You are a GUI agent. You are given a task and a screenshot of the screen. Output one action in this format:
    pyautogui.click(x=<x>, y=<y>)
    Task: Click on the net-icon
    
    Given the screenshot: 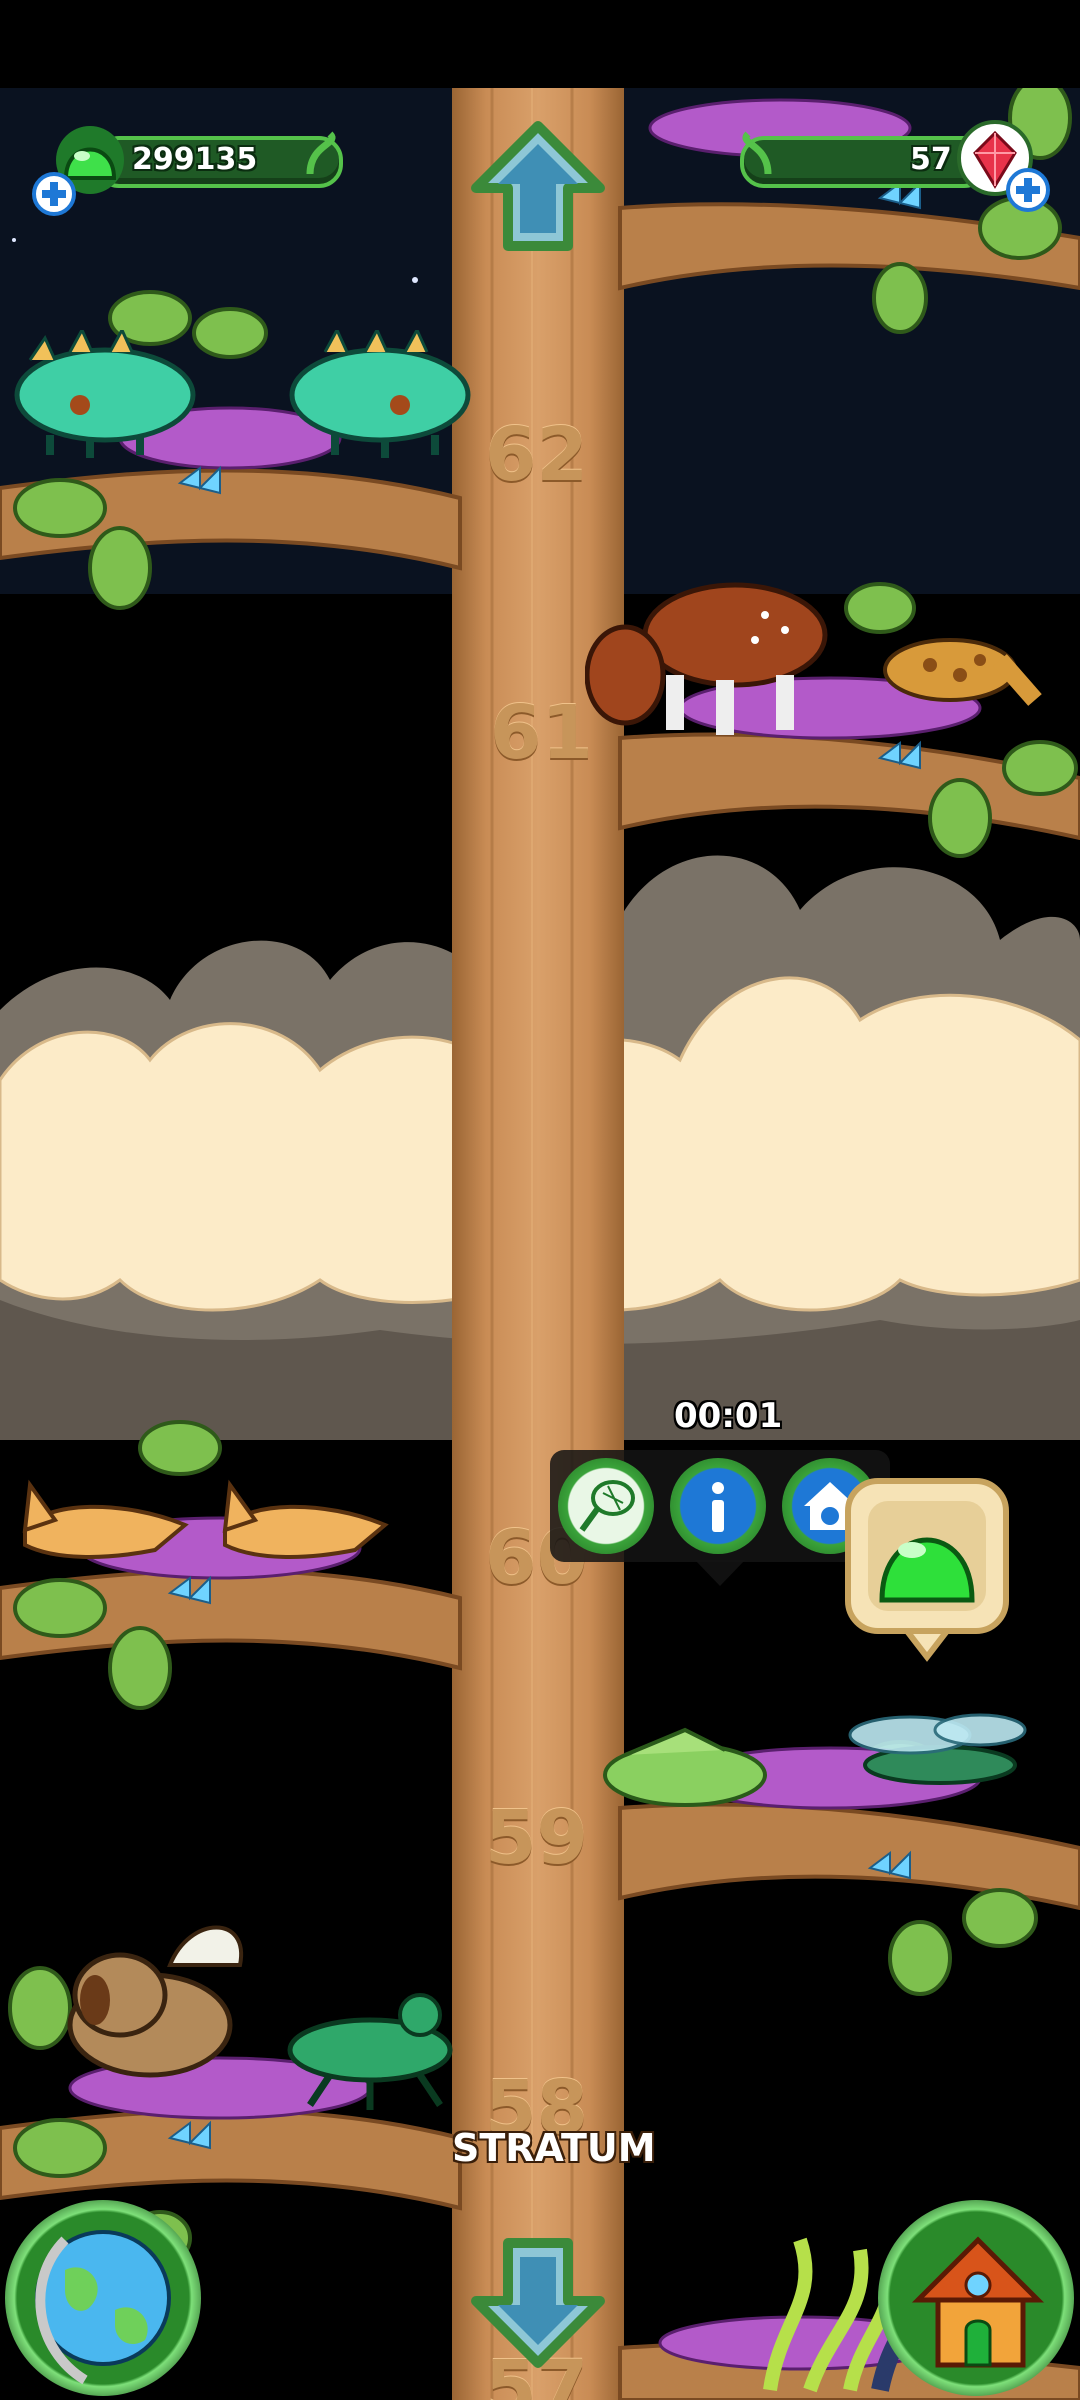 What is the action you would take?
    pyautogui.click(x=607, y=1506)
    